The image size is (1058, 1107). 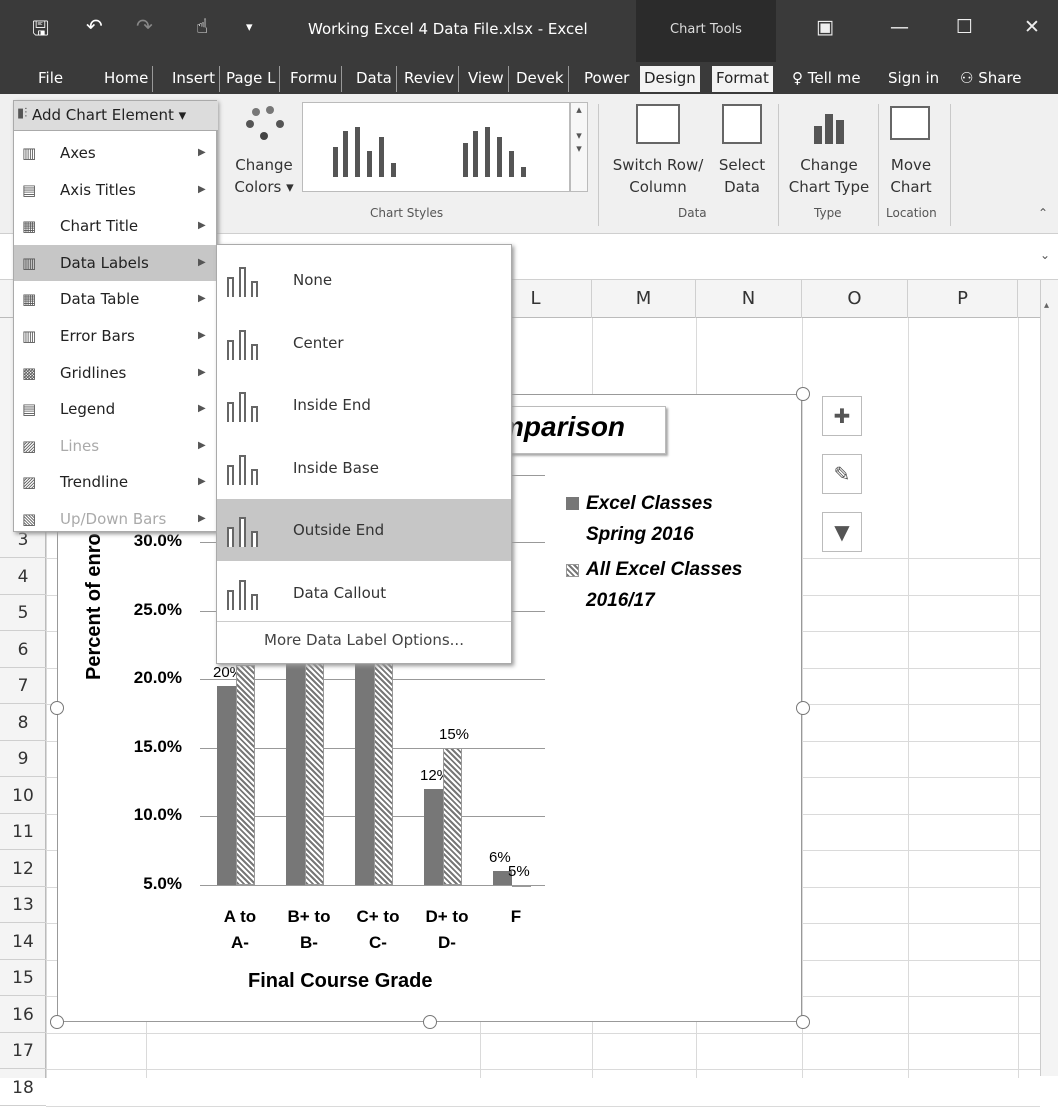 I want to click on row-header-6: 6, so click(x=23, y=650).